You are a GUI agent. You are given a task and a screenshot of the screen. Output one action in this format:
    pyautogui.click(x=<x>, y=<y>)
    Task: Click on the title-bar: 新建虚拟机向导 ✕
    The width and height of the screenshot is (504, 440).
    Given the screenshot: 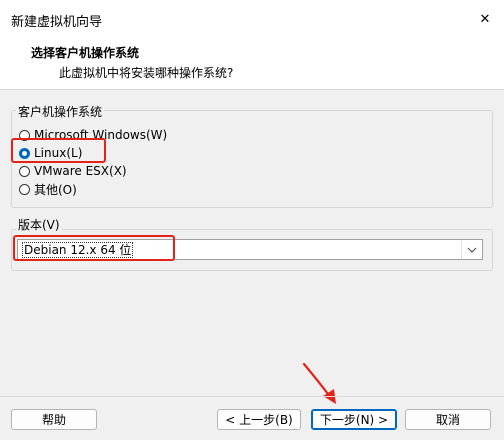 What is the action you would take?
    pyautogui.click(x=252, y=19)
    